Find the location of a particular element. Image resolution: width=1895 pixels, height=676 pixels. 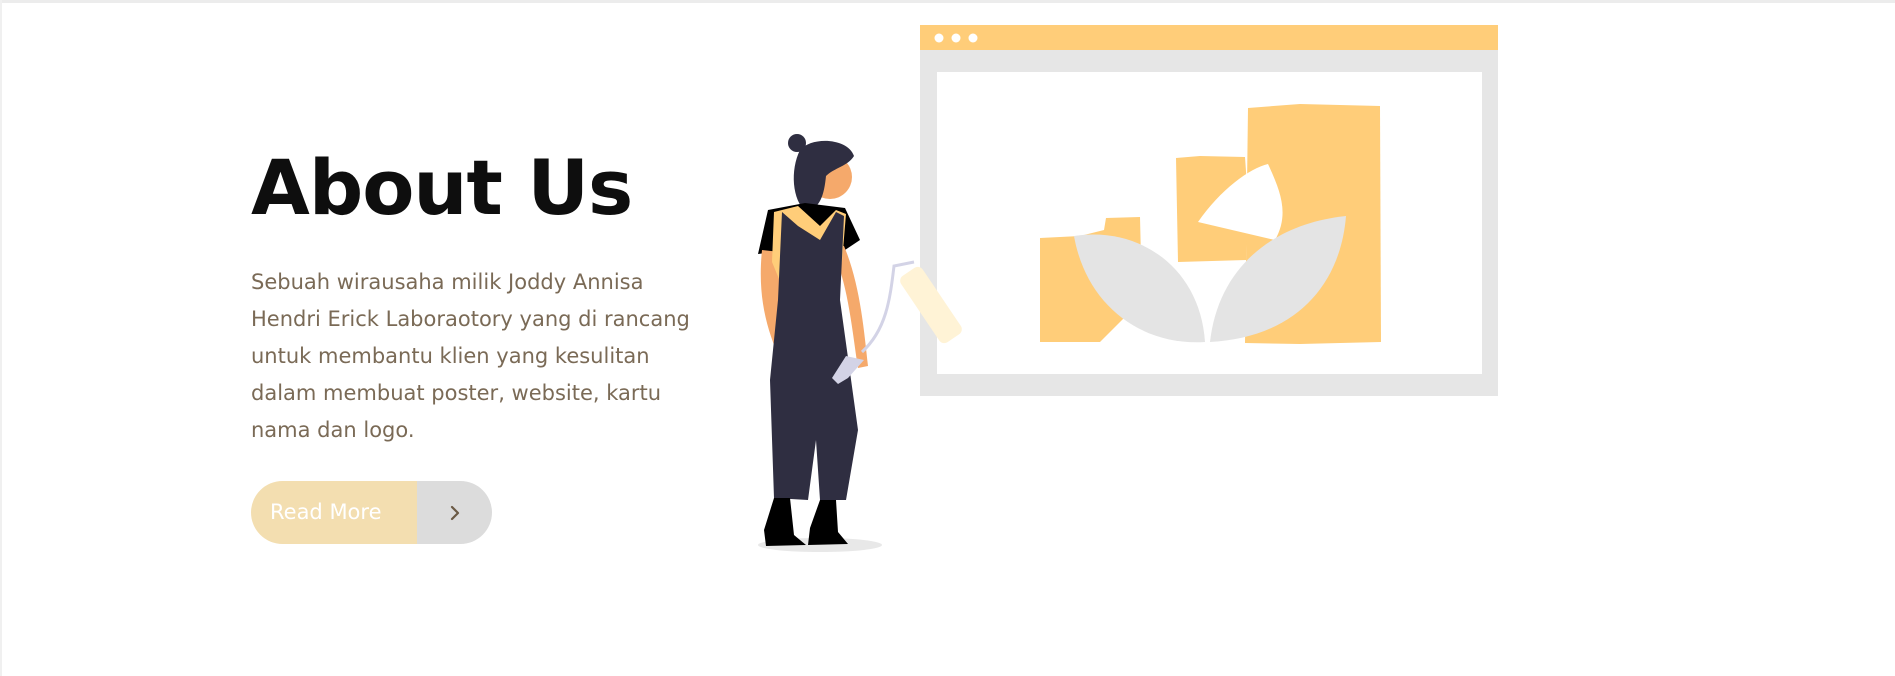

read-more-label: Read More is located at coordinates (334, 512).